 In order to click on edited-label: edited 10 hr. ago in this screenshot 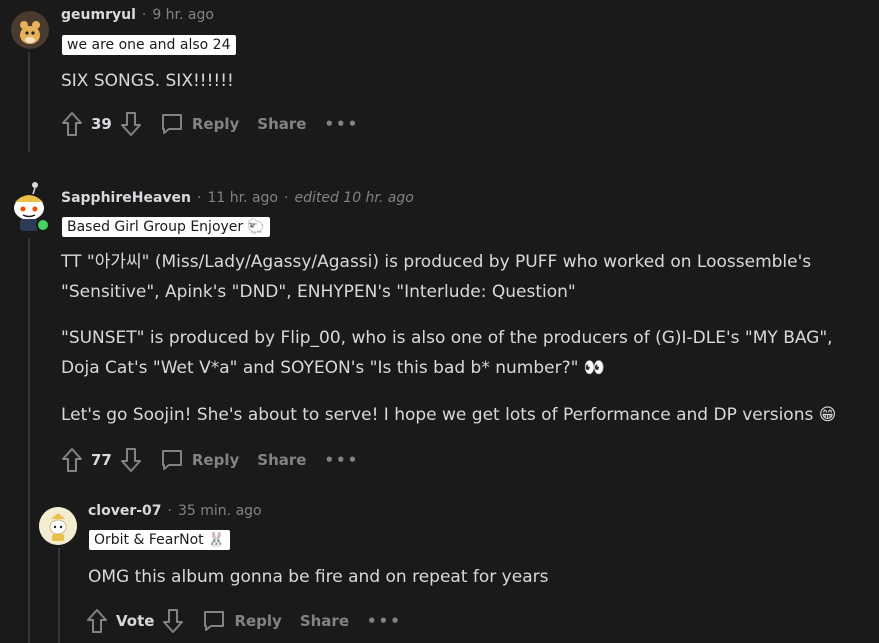, I will do `click(354, 198)`.